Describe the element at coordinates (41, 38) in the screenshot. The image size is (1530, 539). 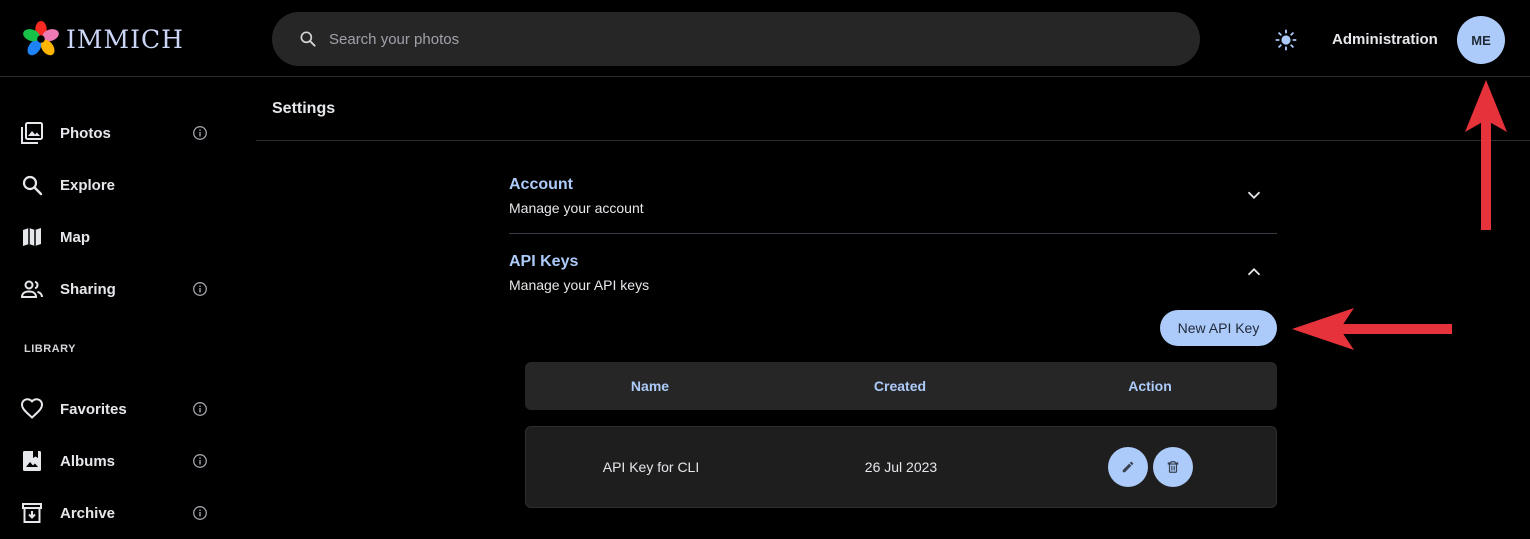
I see `immich-logo-icon` at that location.